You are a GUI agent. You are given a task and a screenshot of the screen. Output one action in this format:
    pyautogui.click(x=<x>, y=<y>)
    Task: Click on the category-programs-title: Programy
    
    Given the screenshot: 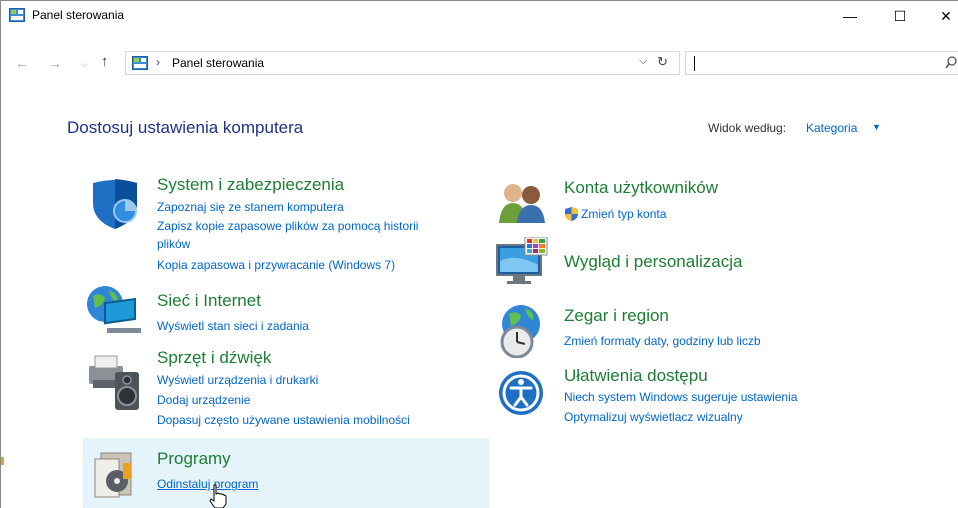 What is the action you would take?
    pyautogui.click(x=194, y=459)
    